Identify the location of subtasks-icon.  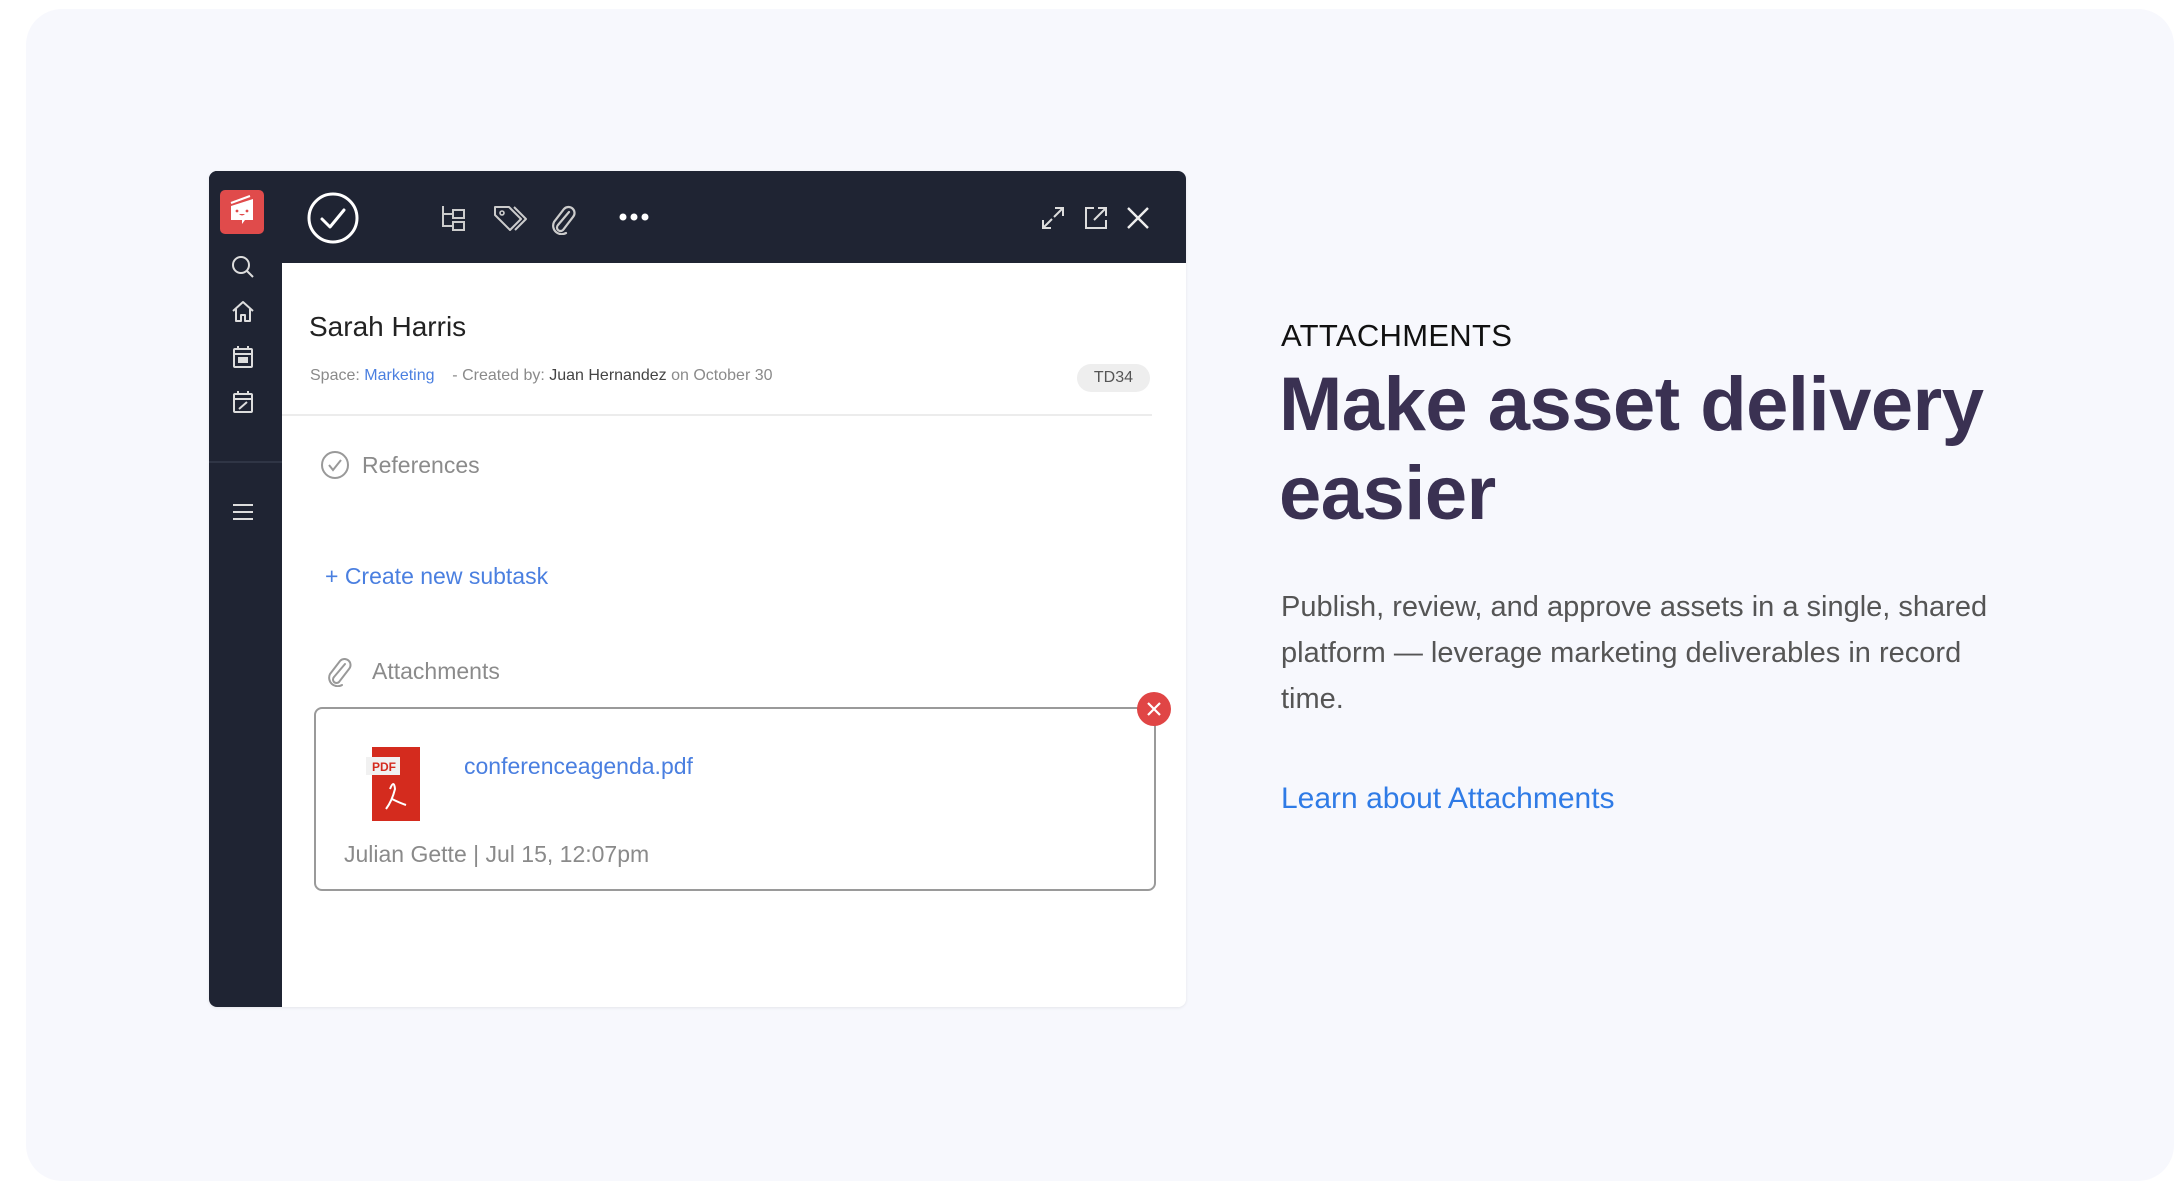
(454, 218).